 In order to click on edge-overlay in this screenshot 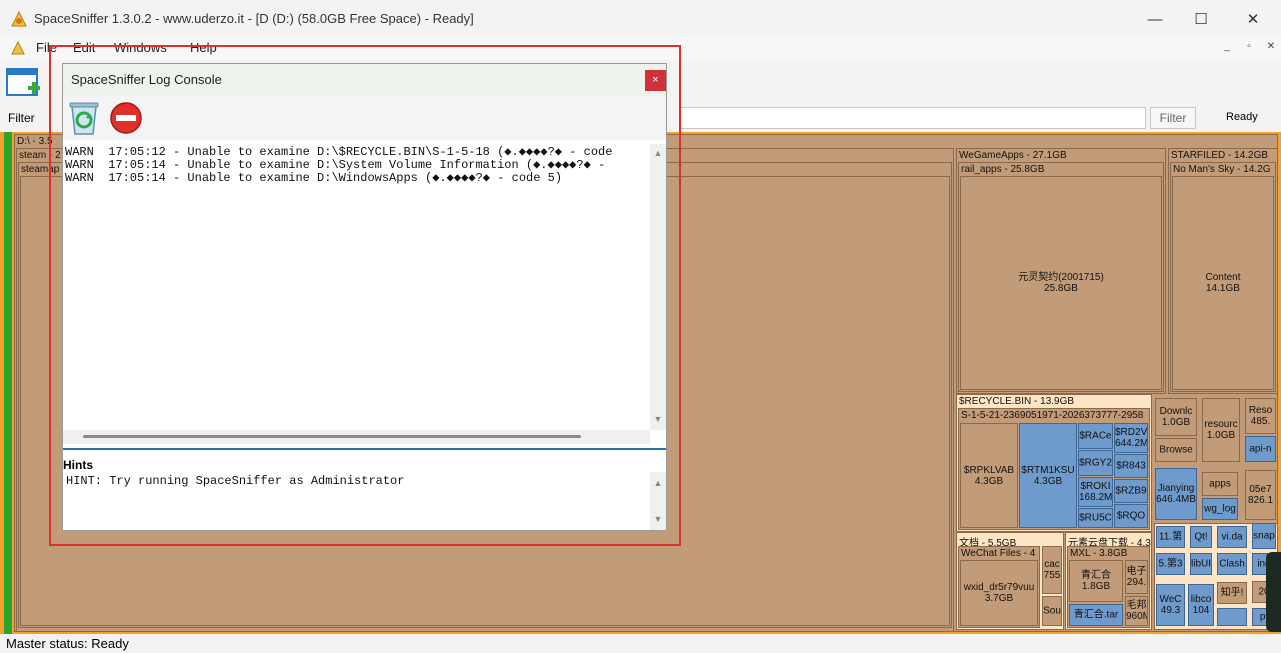, I will do `click(1273, 592)`.